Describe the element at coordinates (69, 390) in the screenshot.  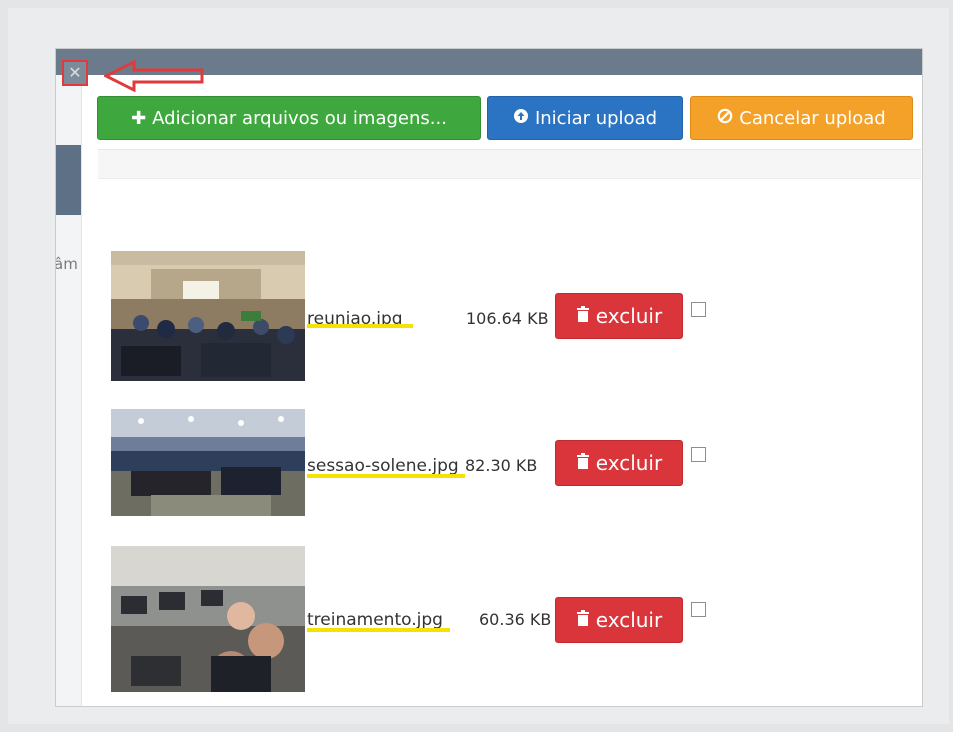
I see `background-page-strip: âm` at that location.